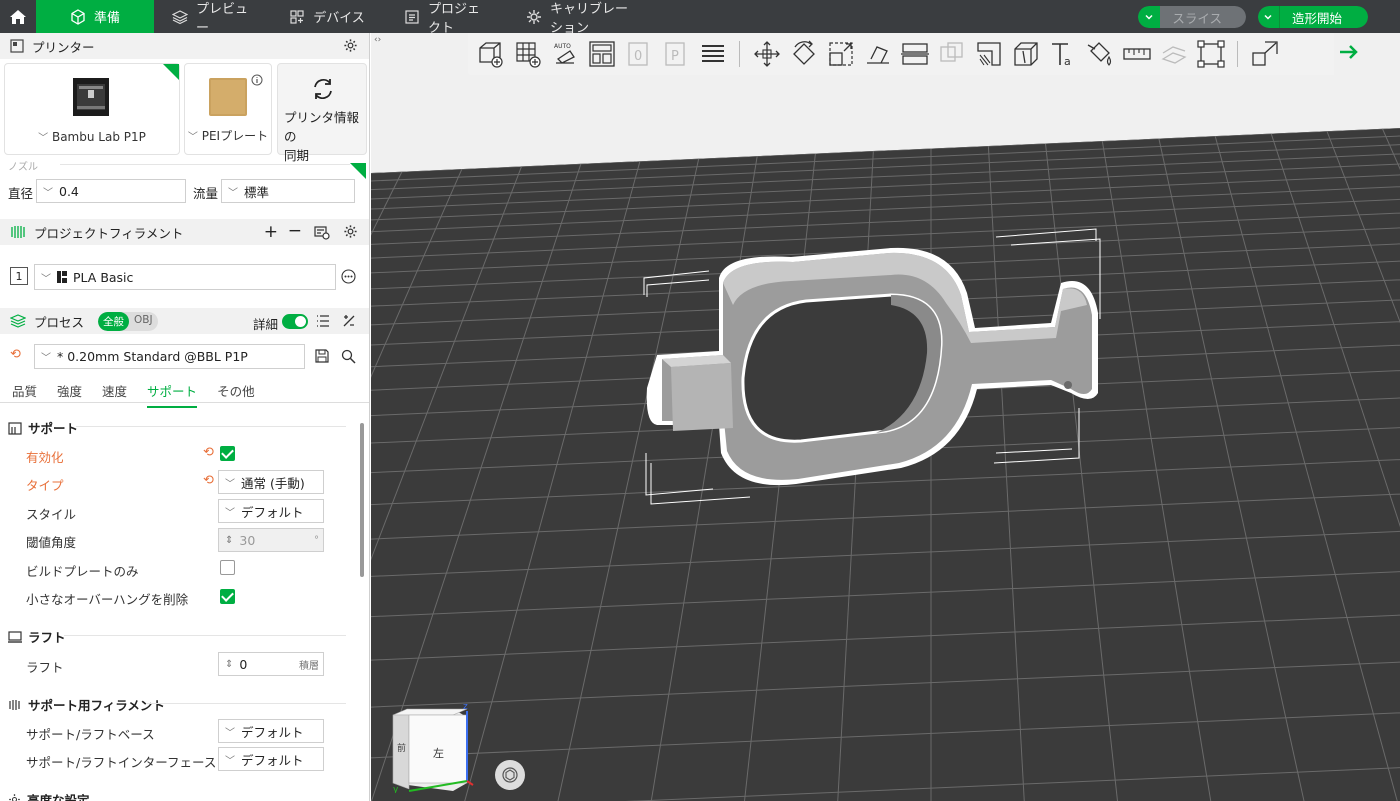 This screenshot has height=801, width=1400. What do you see at coordinates (227, 453) in the screenshot?
I see `support-enable-checkbox` at bounding box center [227, 453].